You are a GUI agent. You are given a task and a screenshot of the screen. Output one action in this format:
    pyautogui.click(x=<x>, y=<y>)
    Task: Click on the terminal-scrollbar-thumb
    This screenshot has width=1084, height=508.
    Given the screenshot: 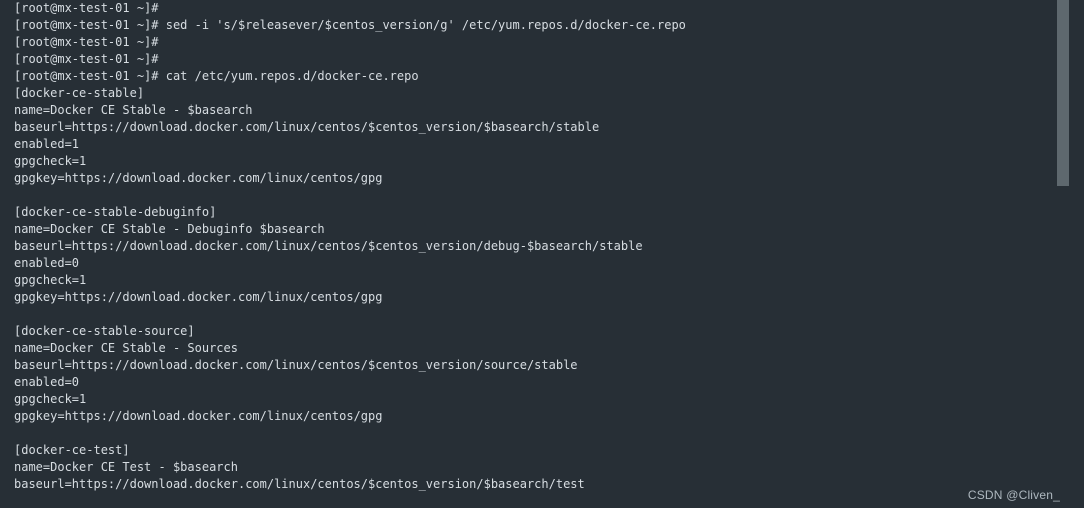 What is the action you would take?
    pyautogui.click(x=1063, y=93)
    